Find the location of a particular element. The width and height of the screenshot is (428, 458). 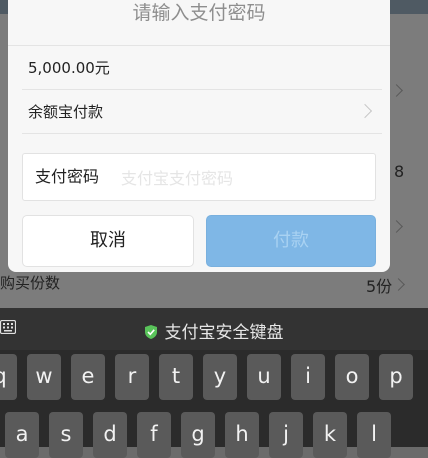

key-g: g is located at coordinates (198, 435).